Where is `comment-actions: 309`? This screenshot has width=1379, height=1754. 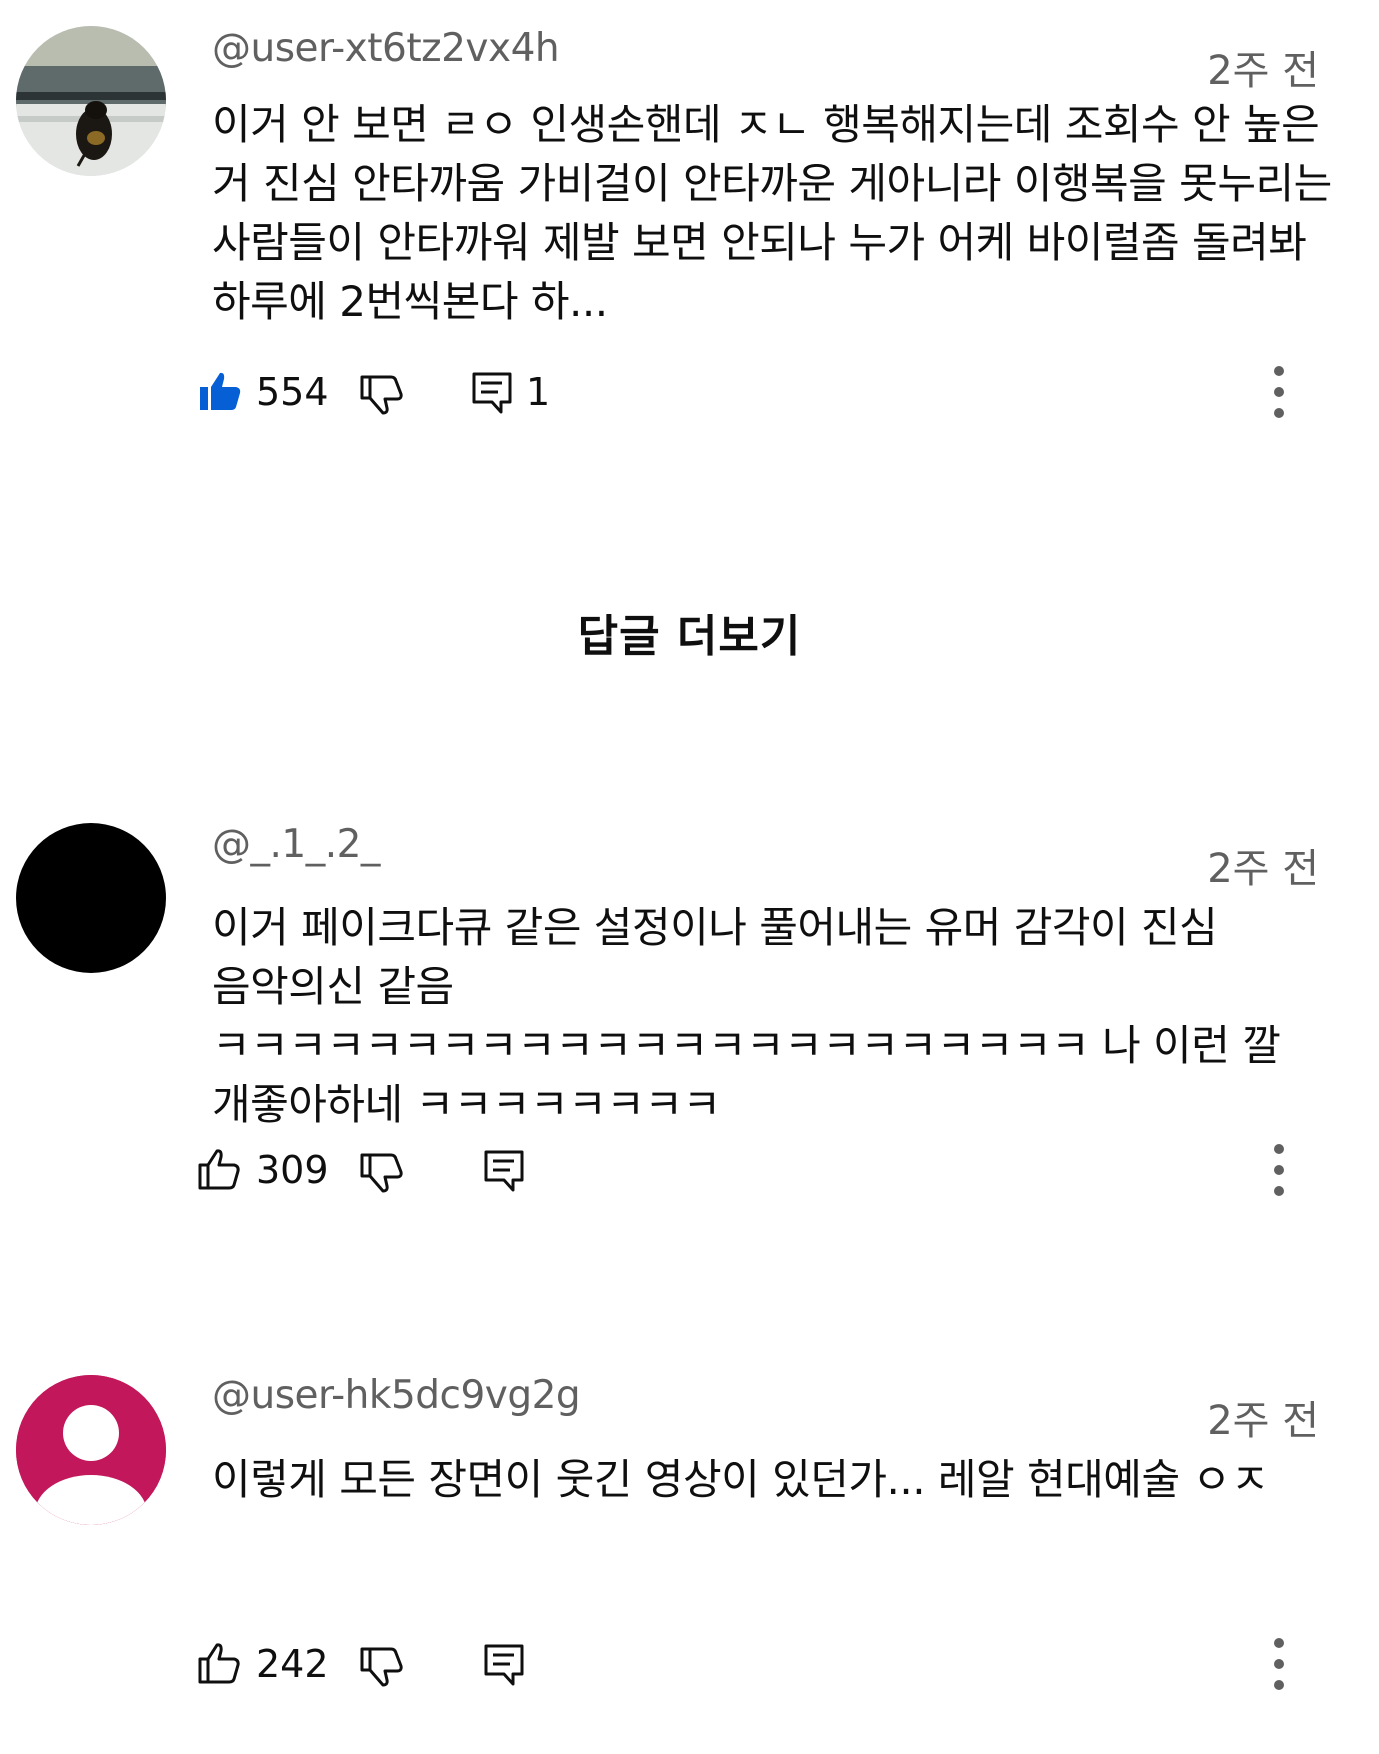
comment-actions: 309 is located at coordinates (765, 1170).